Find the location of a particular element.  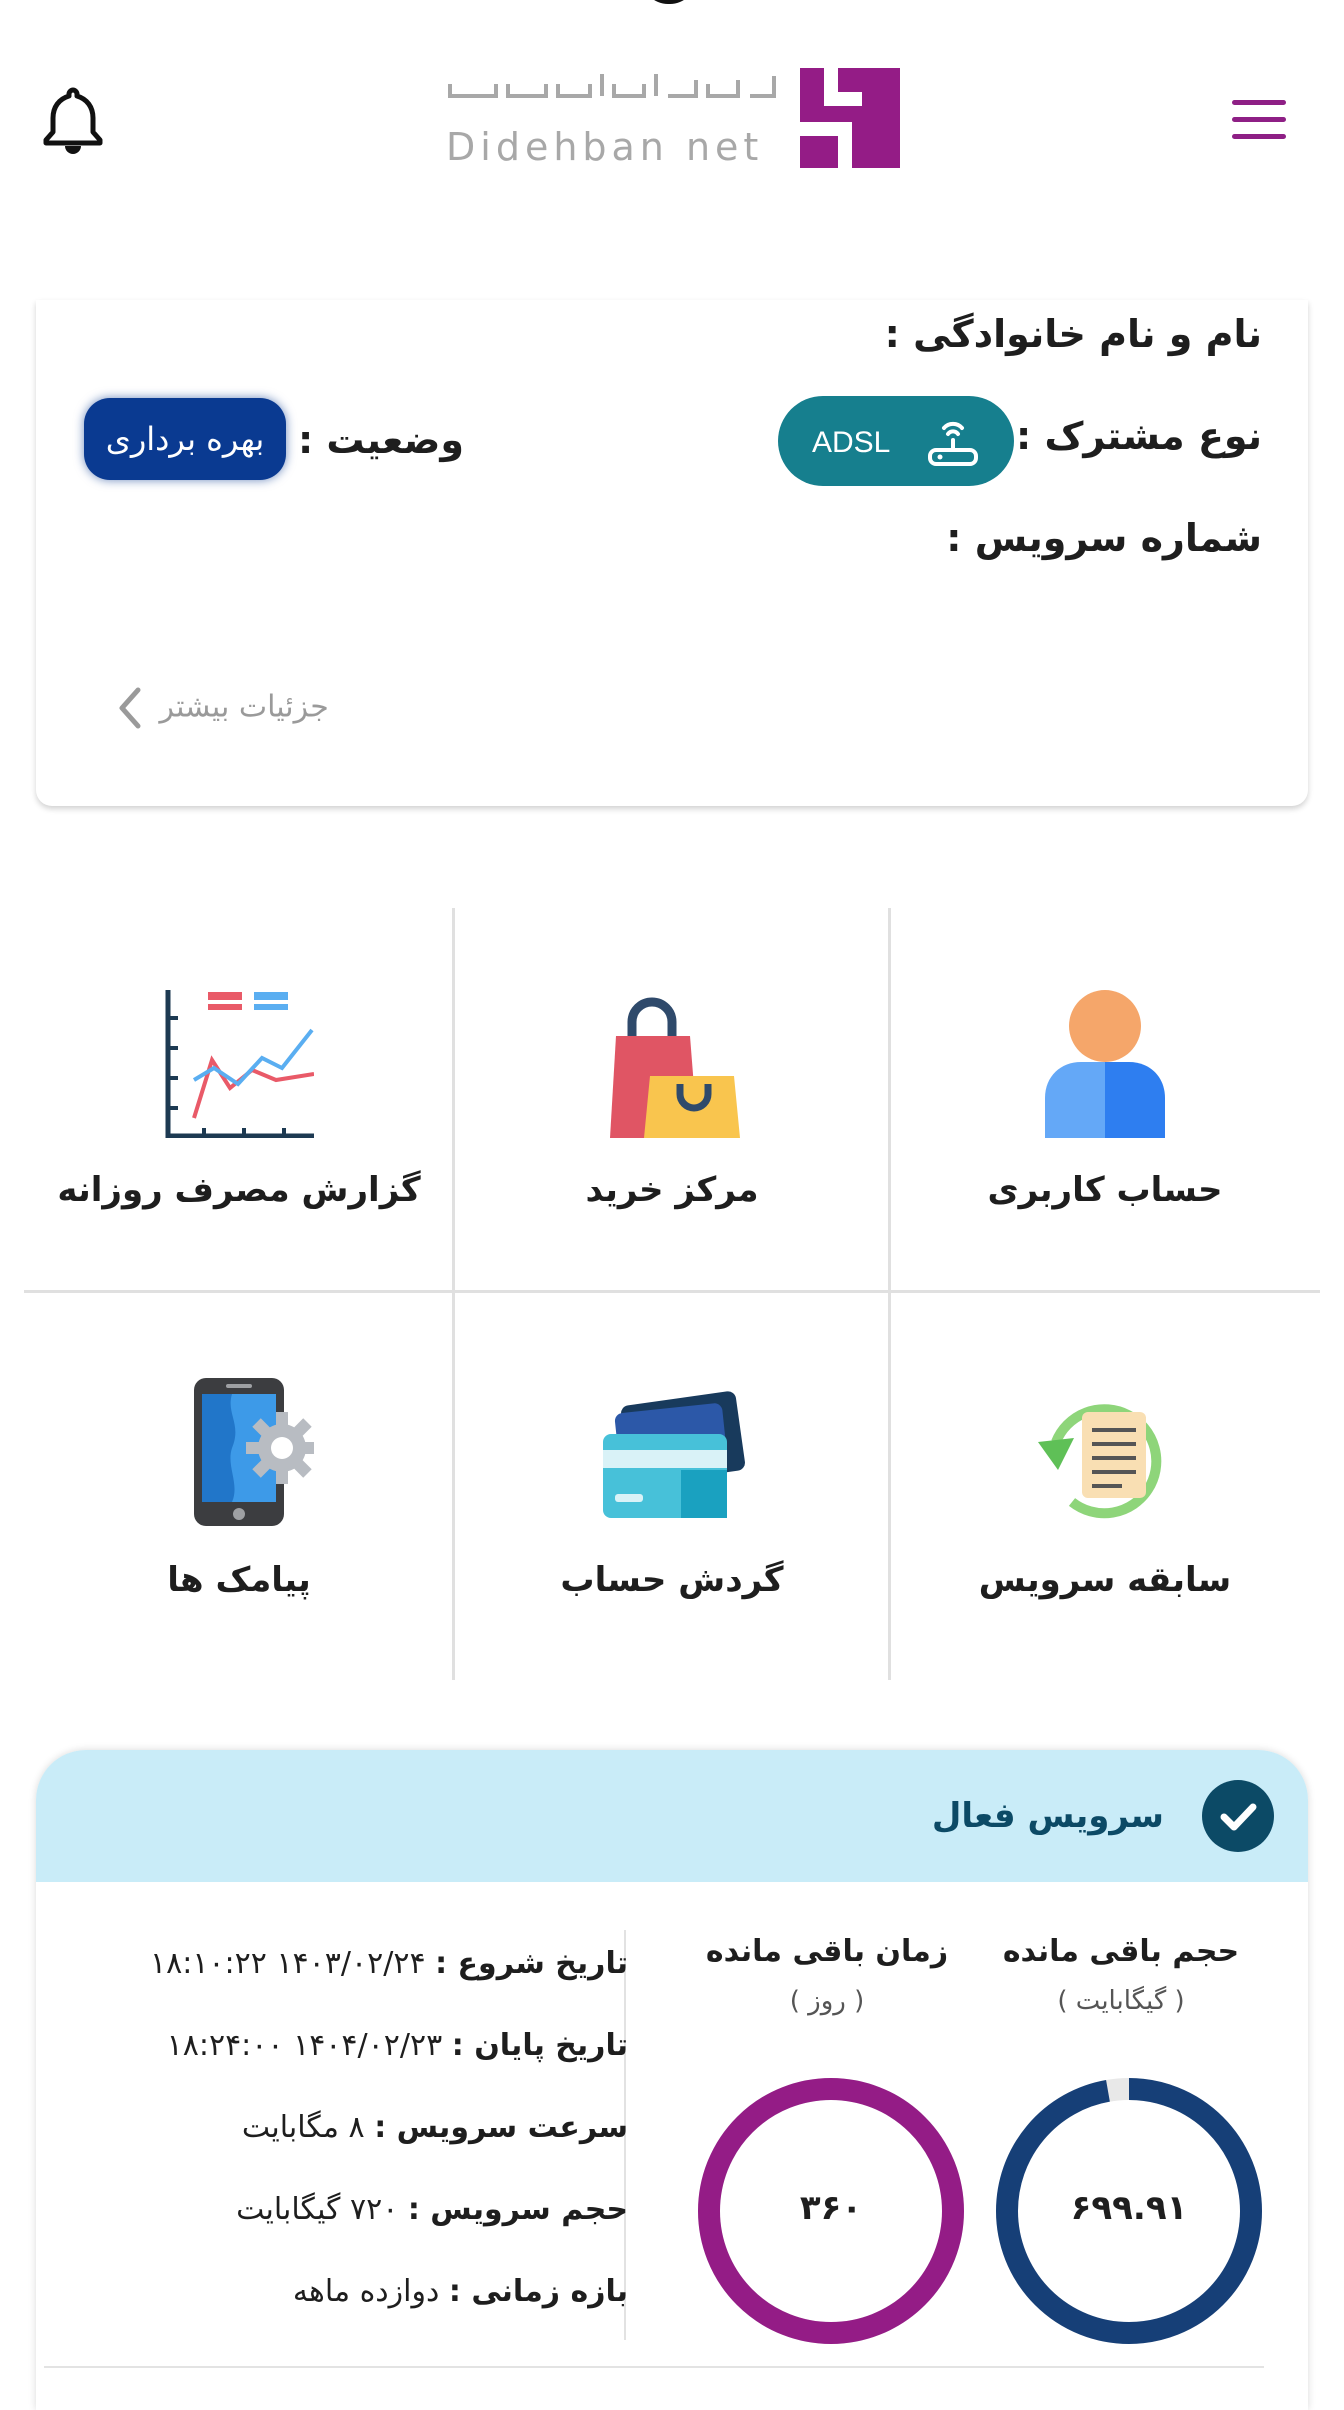

daily-usage-report-label: گزارش مصرف روزانه is located at coordinates (239, 1190).